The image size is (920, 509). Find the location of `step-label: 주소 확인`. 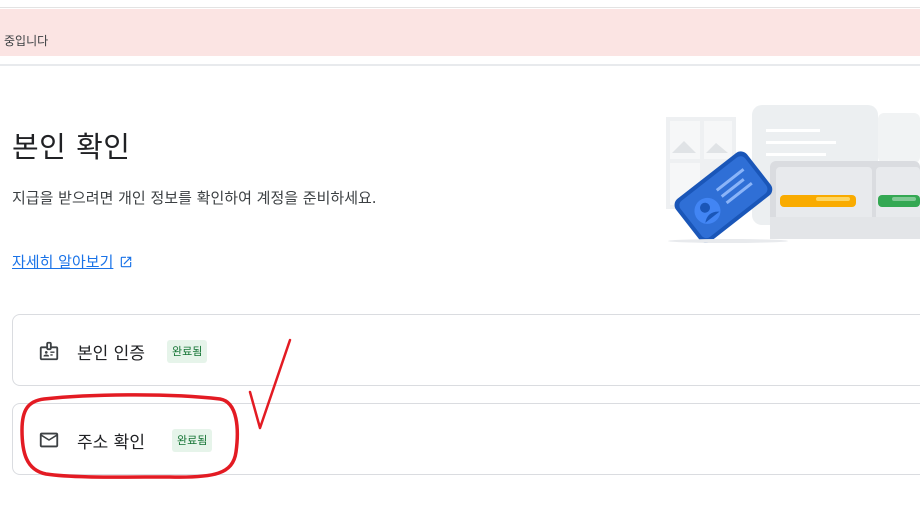

step-label: 주소 확인 is located at coordinates (111, 443).